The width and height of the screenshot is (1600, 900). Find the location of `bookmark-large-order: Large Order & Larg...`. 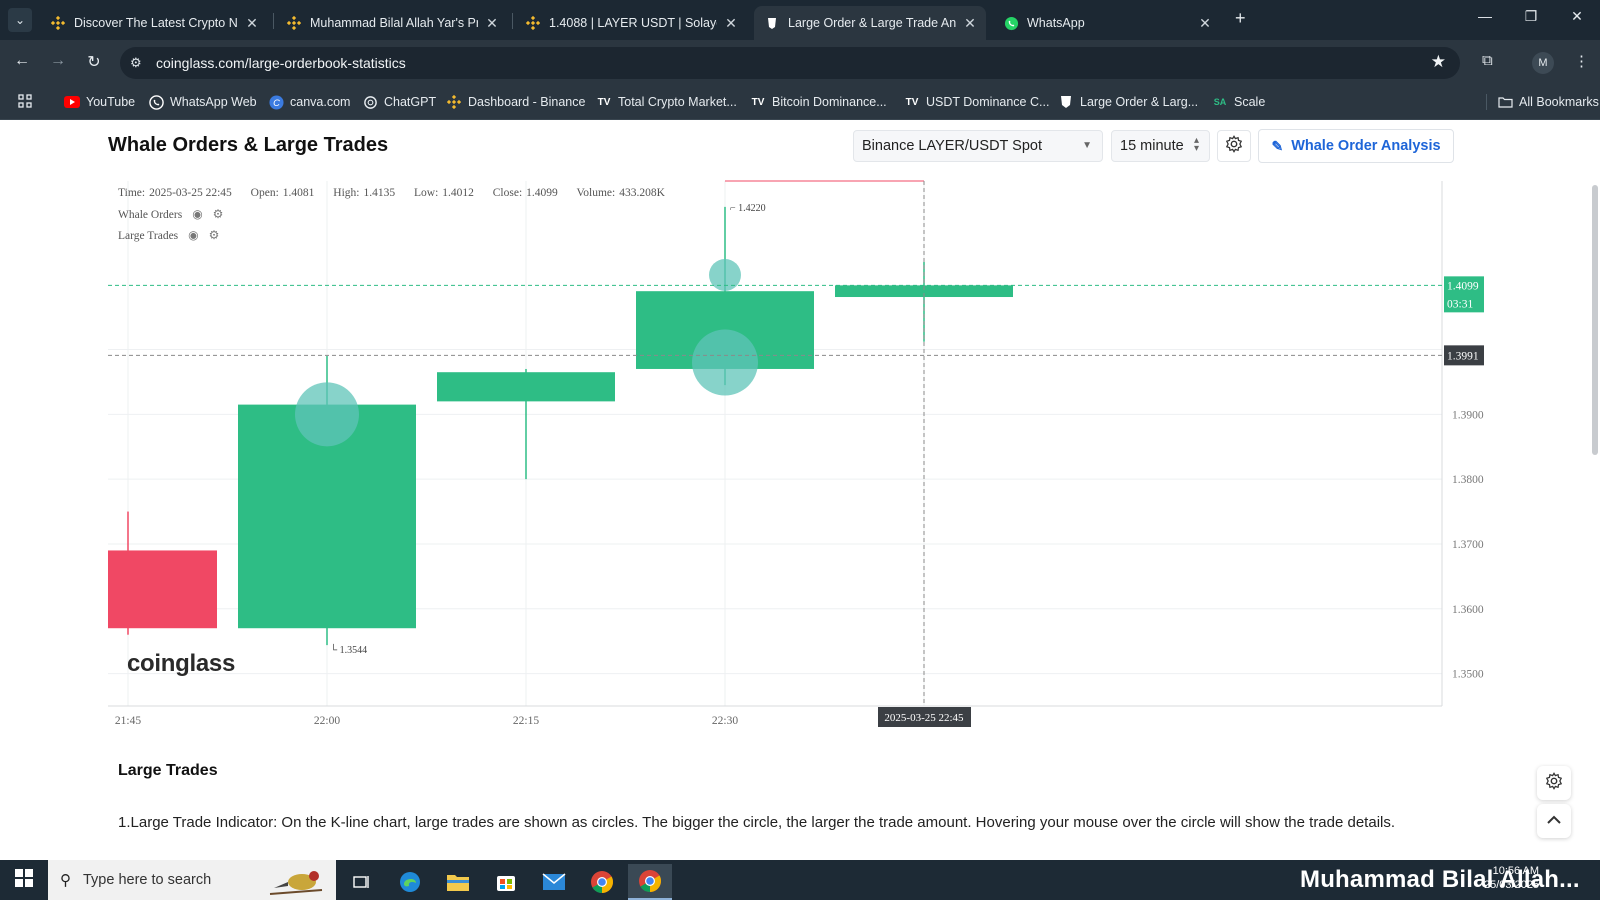

bookmark-large-order: Large Order & Larg... is located at coordinates (1128, 102).